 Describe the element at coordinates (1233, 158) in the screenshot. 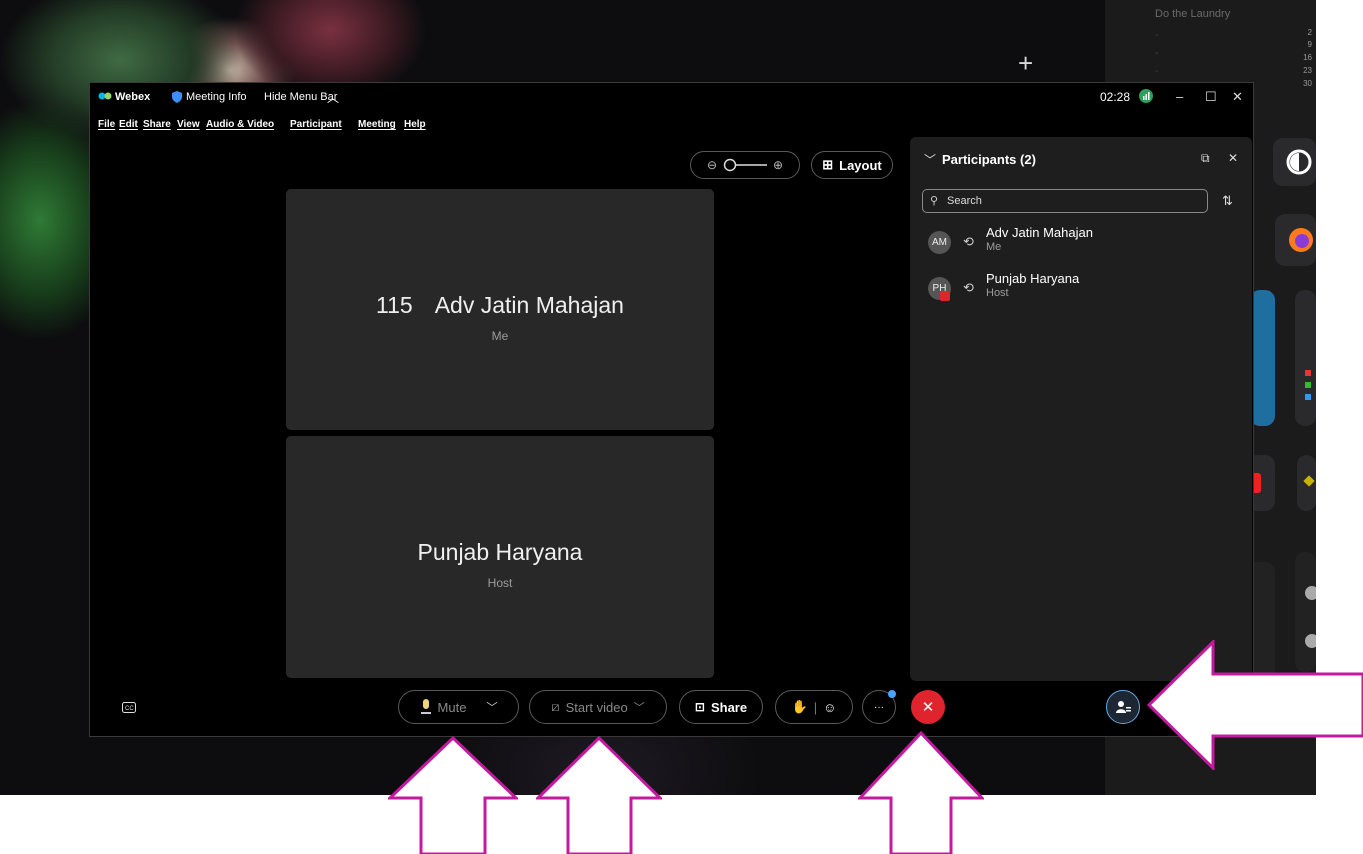

I see `close-panel-icon: ✕` at that location.